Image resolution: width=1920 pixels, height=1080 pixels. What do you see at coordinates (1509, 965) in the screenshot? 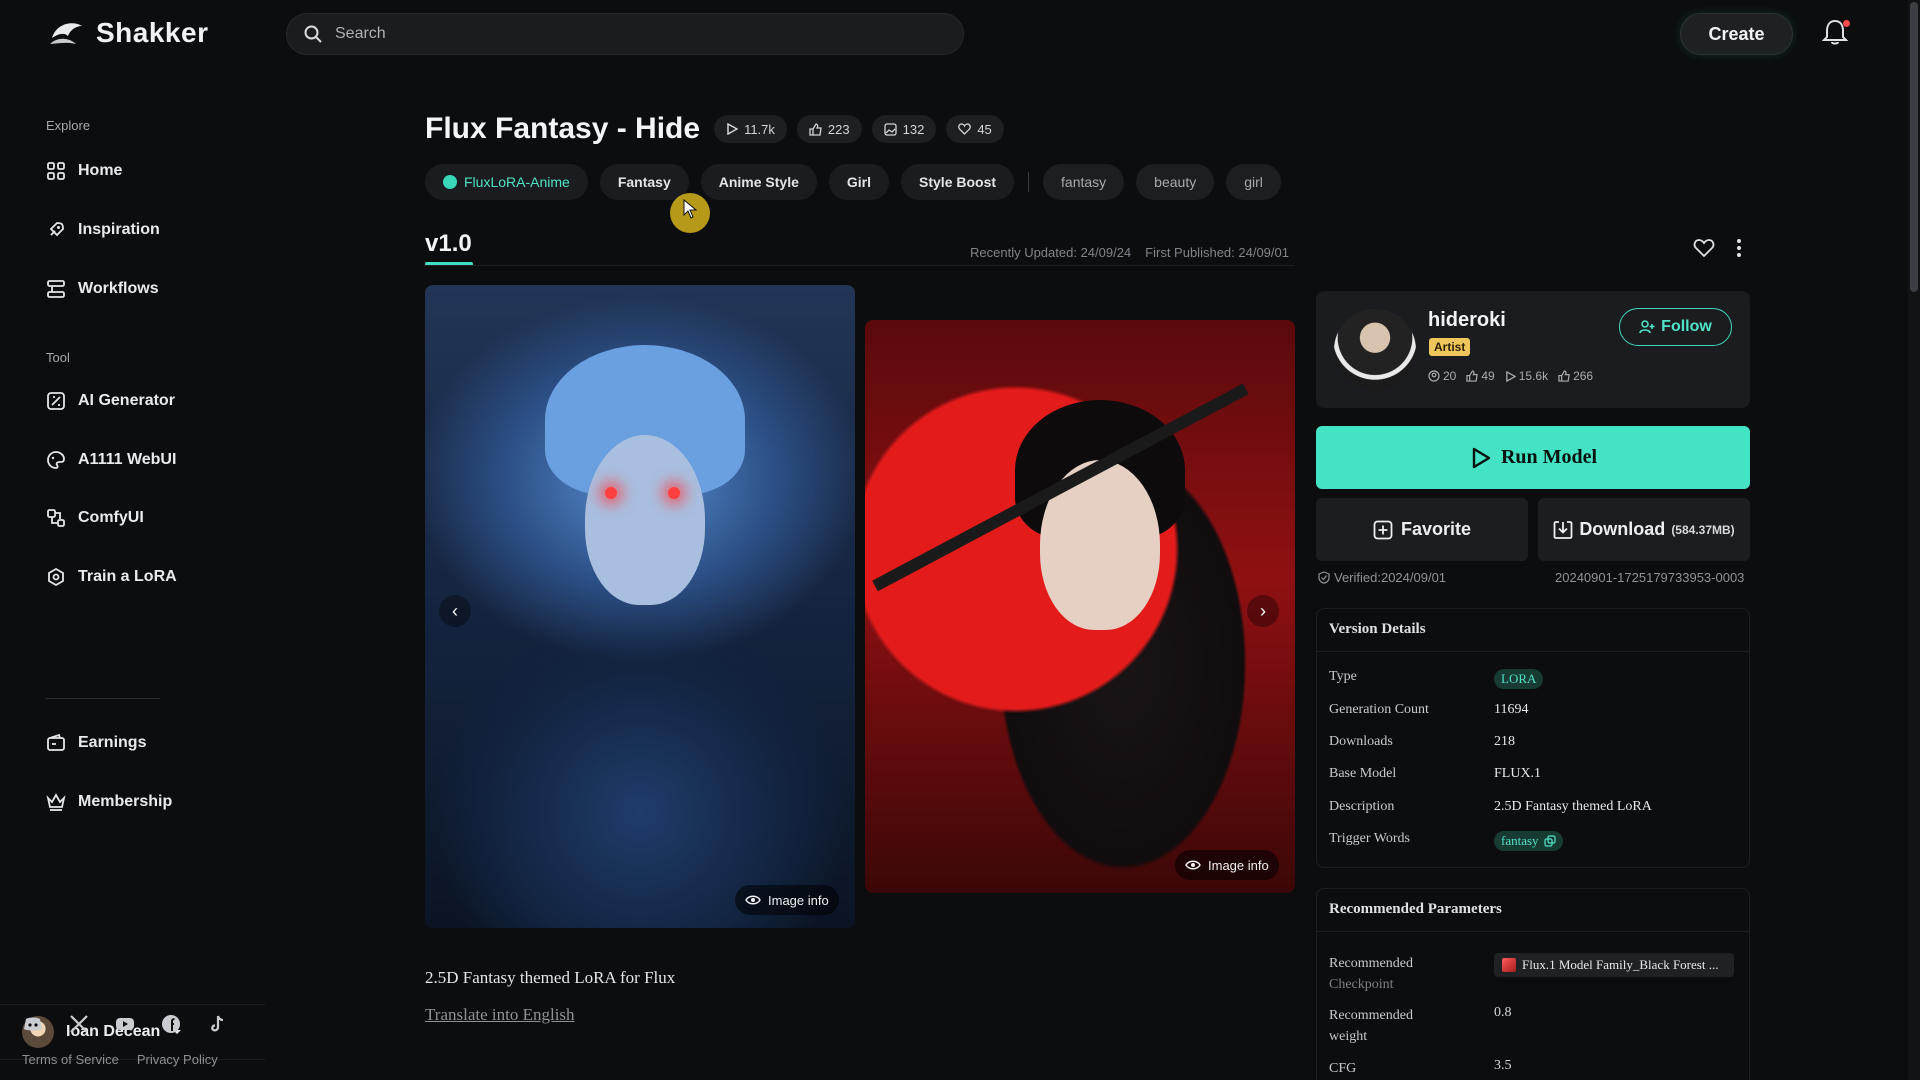
I see `checkpoint-thumbnail-icon` at bounding box center [1509, 965].